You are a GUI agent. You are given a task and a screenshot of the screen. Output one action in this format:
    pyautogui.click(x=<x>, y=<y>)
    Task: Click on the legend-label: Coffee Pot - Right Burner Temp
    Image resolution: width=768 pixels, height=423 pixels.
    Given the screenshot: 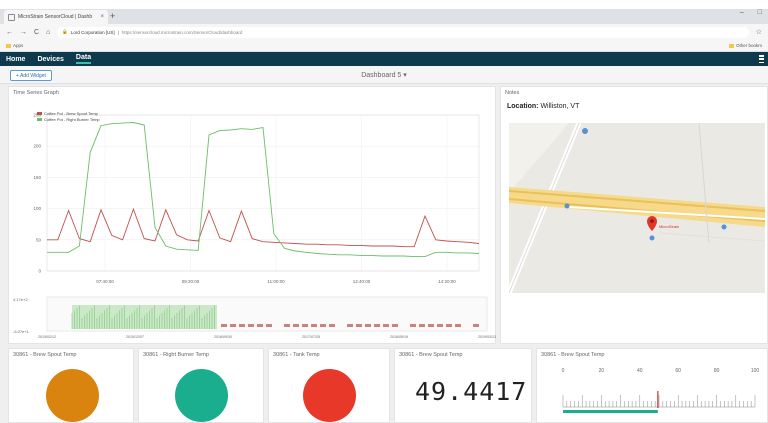 What is the action you would take?
    pyautogui.click(x=72, y=119)
    